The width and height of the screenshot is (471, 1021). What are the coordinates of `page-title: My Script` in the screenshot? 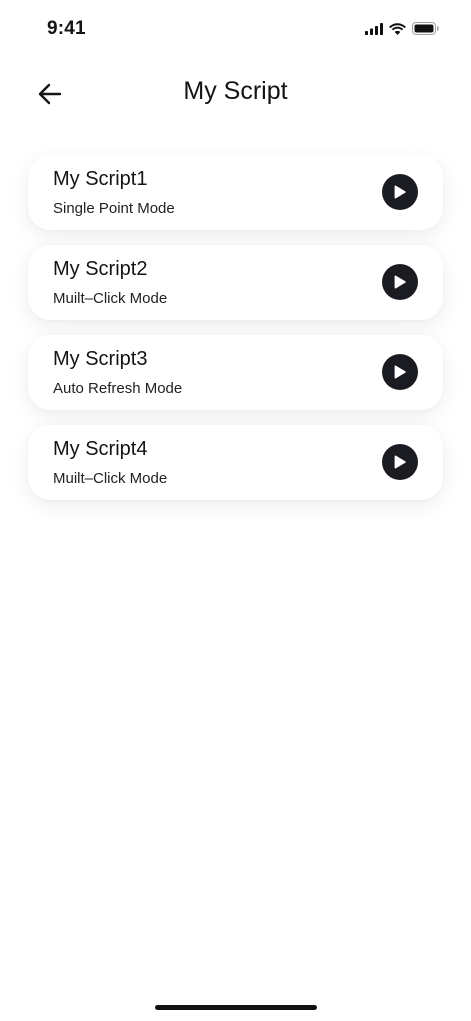 It's located at (235, 91).